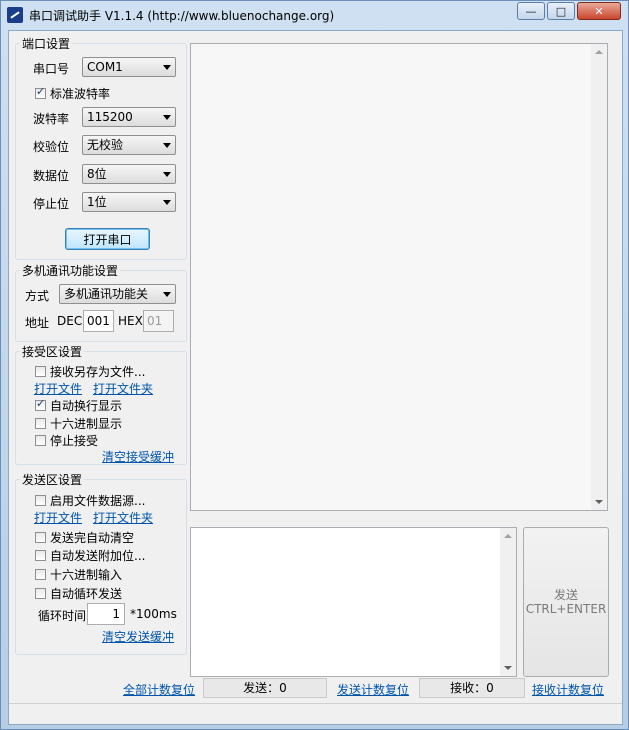 The image size is (629, 730). I want to click on stopbits-label: 停止位, so click(51, 204).